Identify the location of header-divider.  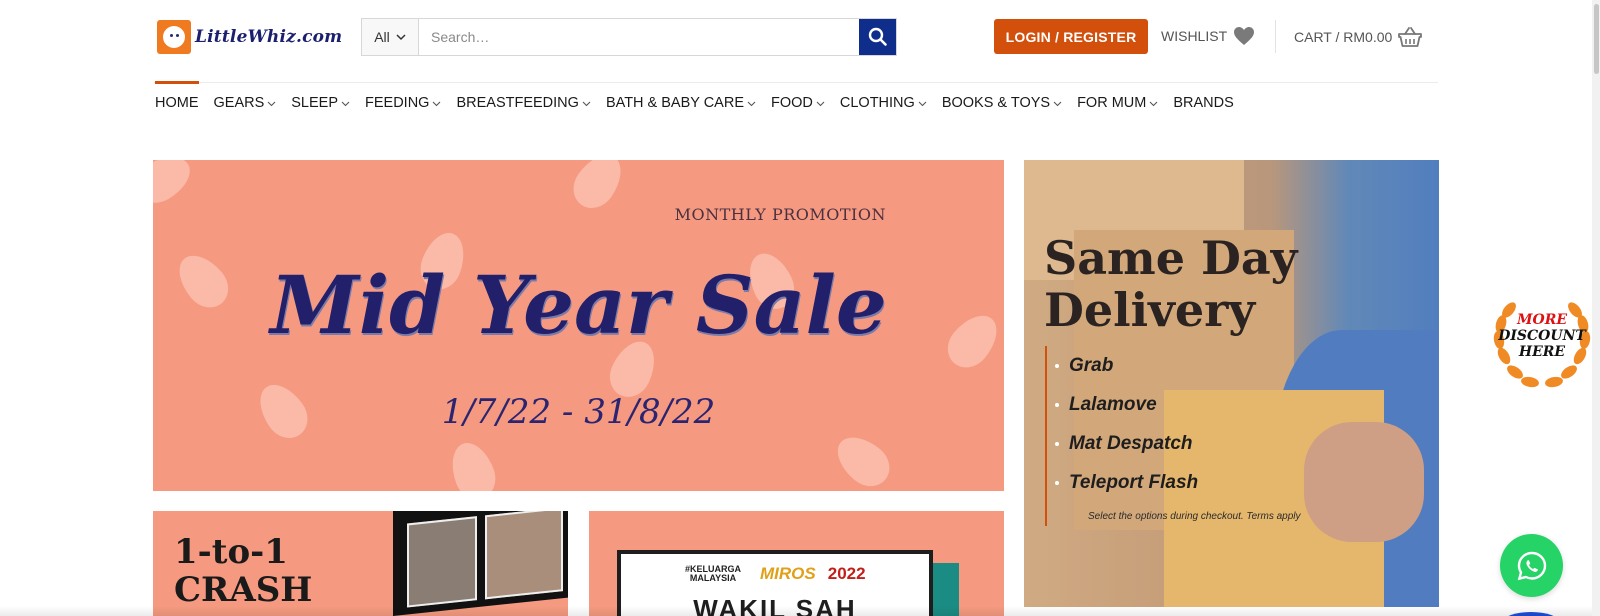
(1275, 36).